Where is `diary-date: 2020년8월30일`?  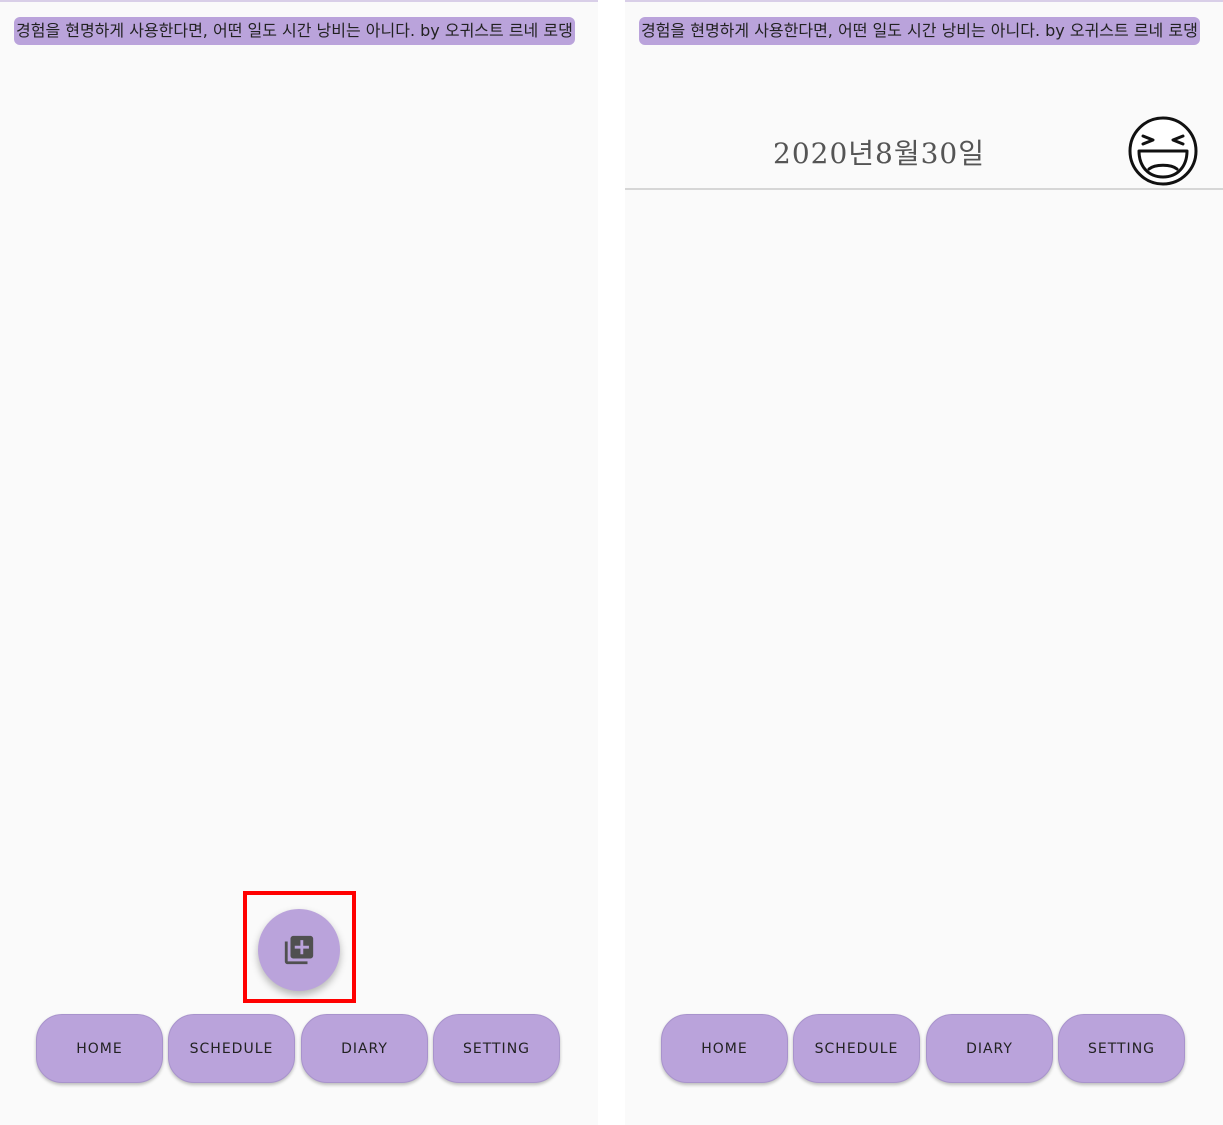 diary-date: 2020년8월30일 is located at coordinates (879, 153).